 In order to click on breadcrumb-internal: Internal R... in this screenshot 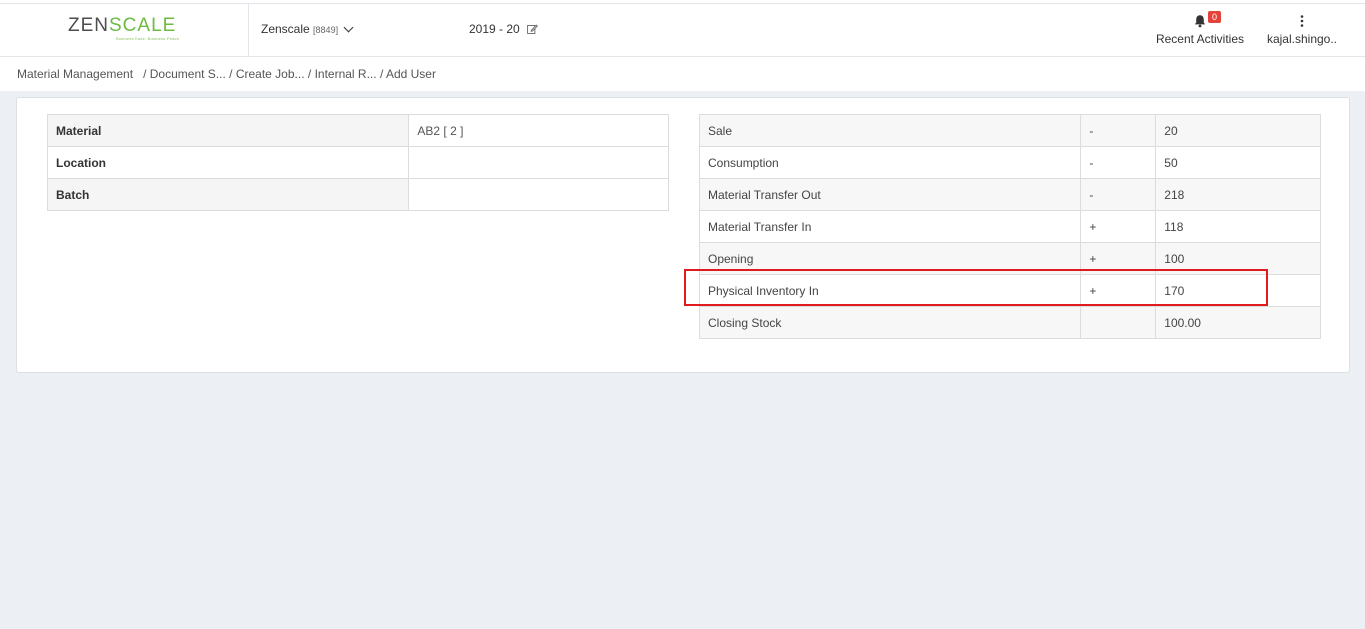, I will do `click(346, 74)`.